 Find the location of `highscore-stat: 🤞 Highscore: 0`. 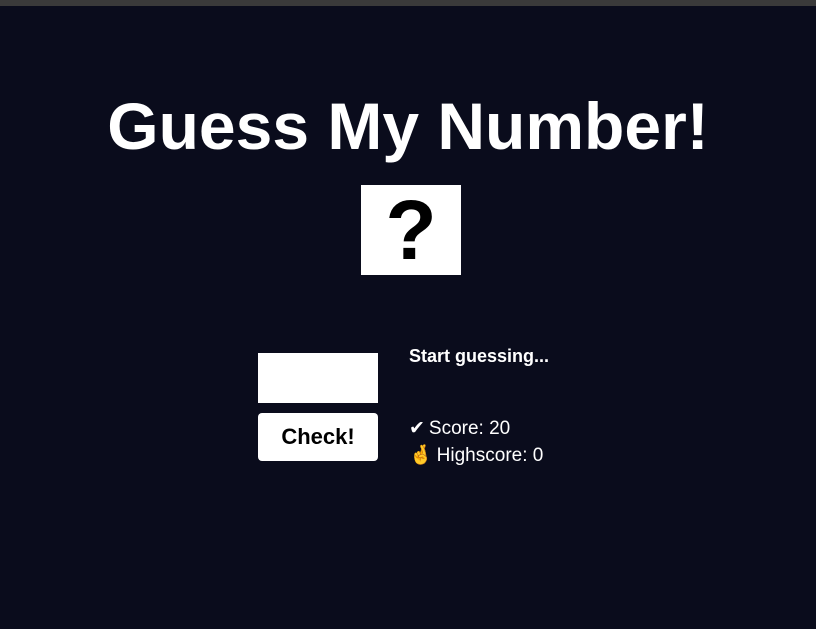

highscore-stat: 🤞 Highscore: 0 is located at coordinates (476, 456).